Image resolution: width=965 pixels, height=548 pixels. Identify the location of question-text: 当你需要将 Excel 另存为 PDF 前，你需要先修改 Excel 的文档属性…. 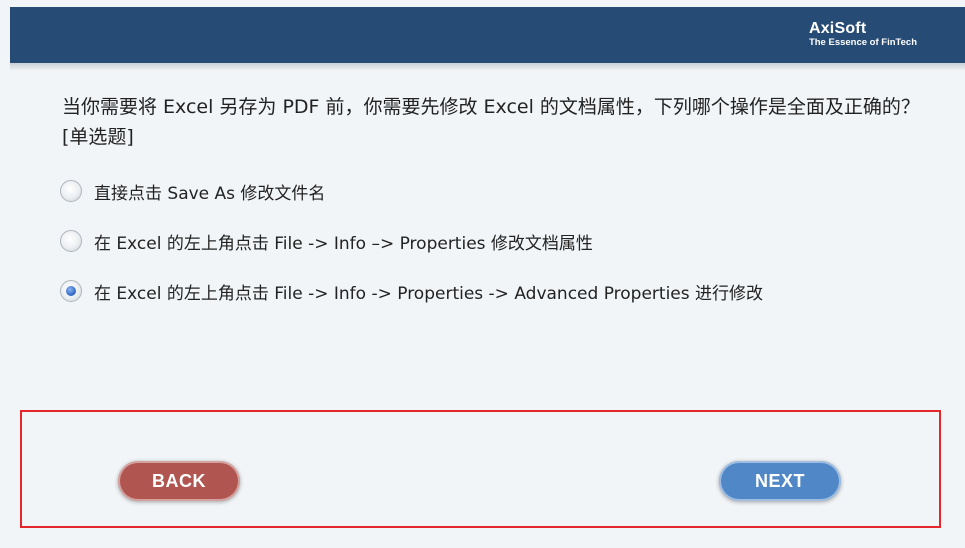
(491, 122).